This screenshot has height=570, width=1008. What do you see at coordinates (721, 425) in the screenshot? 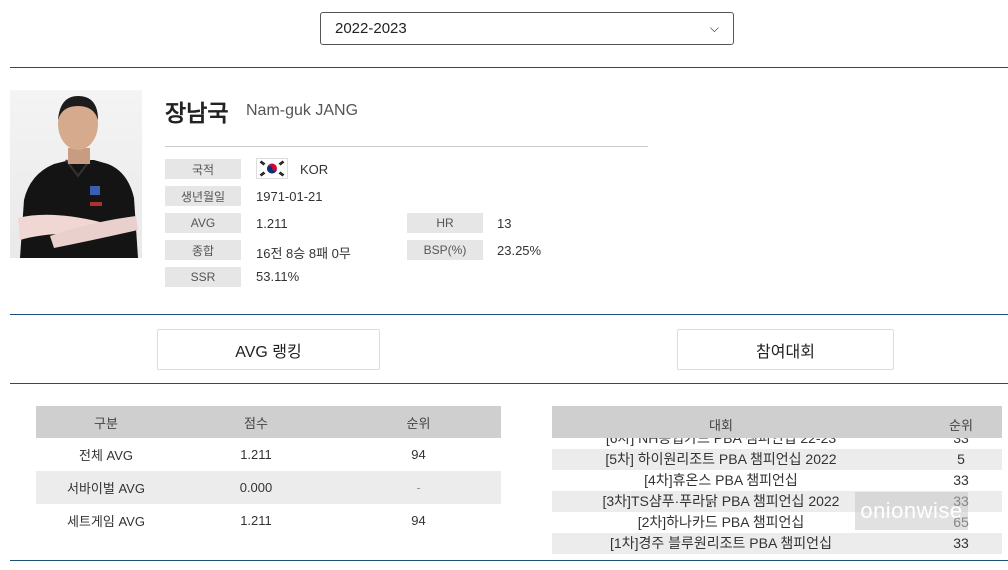
I see `column-header-tournament: 대회` at bounding box center [721, 425].